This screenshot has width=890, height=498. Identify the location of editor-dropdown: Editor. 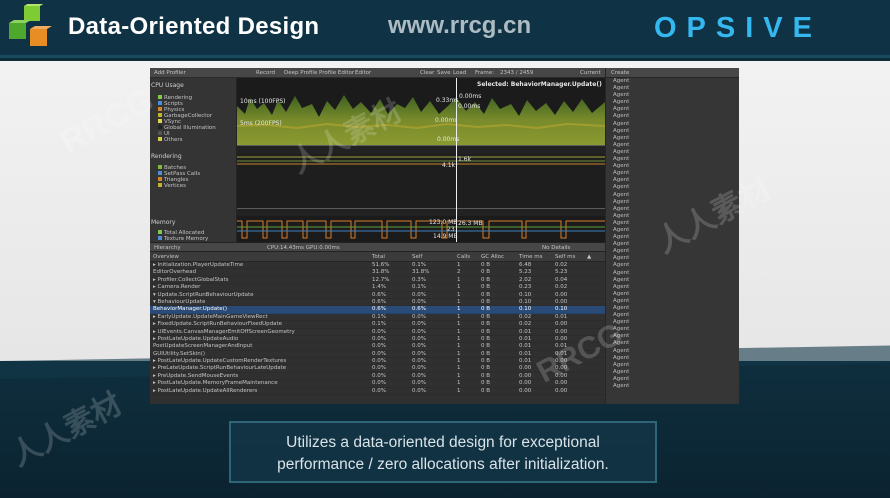
(363, 73).